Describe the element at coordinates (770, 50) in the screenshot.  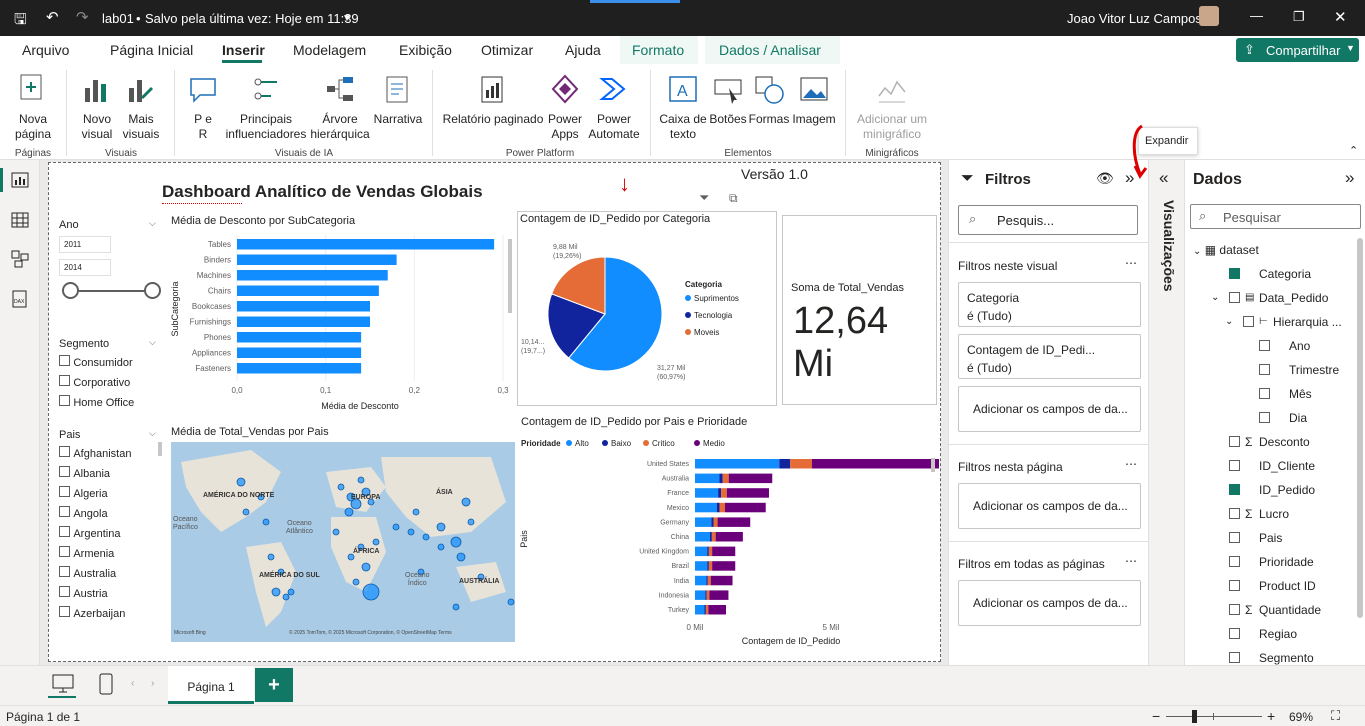
I see `tab-dados-analisar: Dados / Analisar` at that location.